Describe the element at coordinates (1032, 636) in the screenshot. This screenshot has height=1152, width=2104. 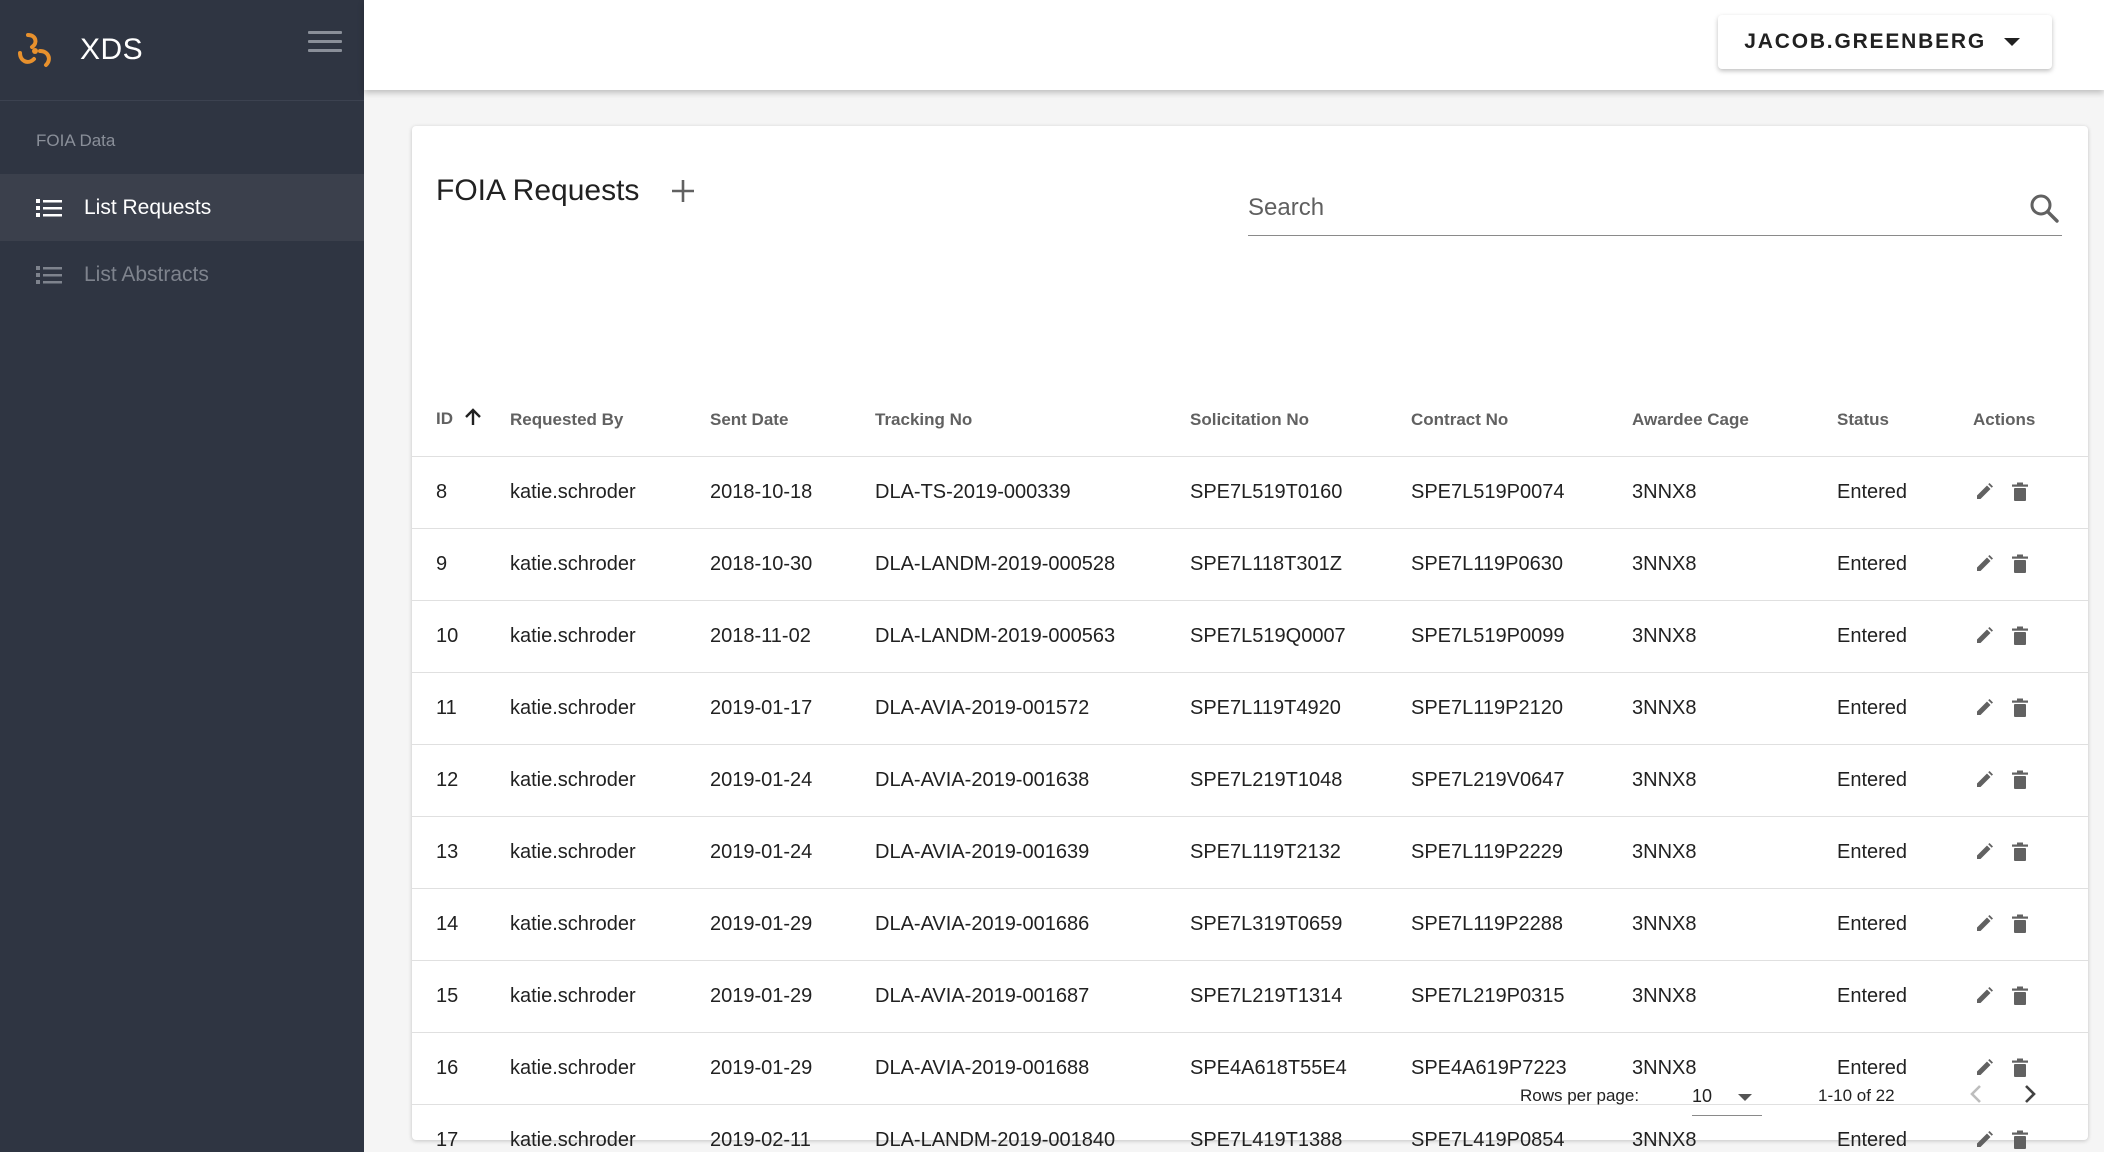
I see `cell-tracking-no: DLA-LANDM-2019-000563` at that location.